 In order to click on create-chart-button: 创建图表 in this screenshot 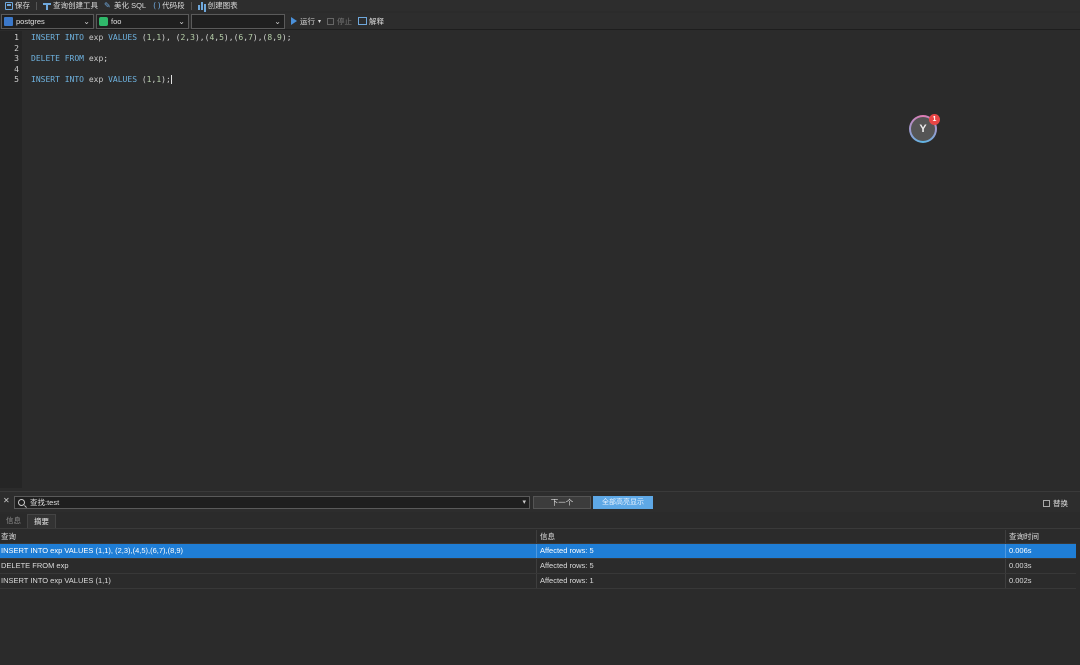, I will do `click(218, 5)`.